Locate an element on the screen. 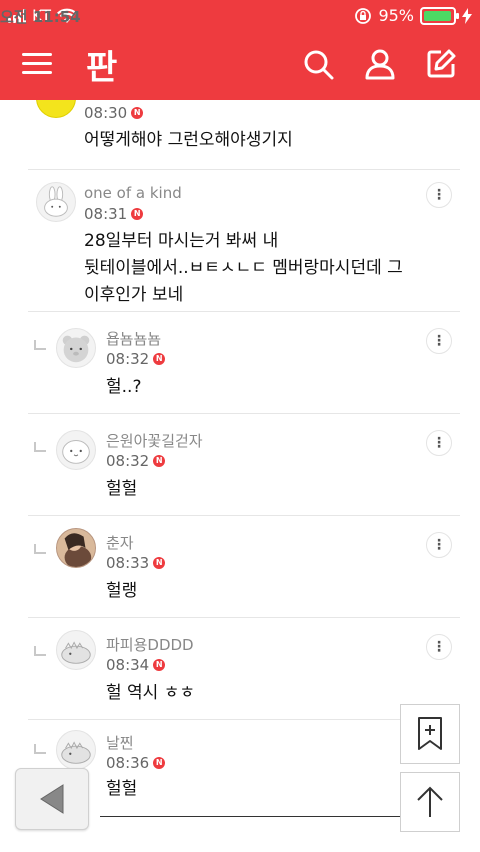  comment-item: 춘자 08:33 N 헐랭 ⋮ is located at coordinates (240, 567).